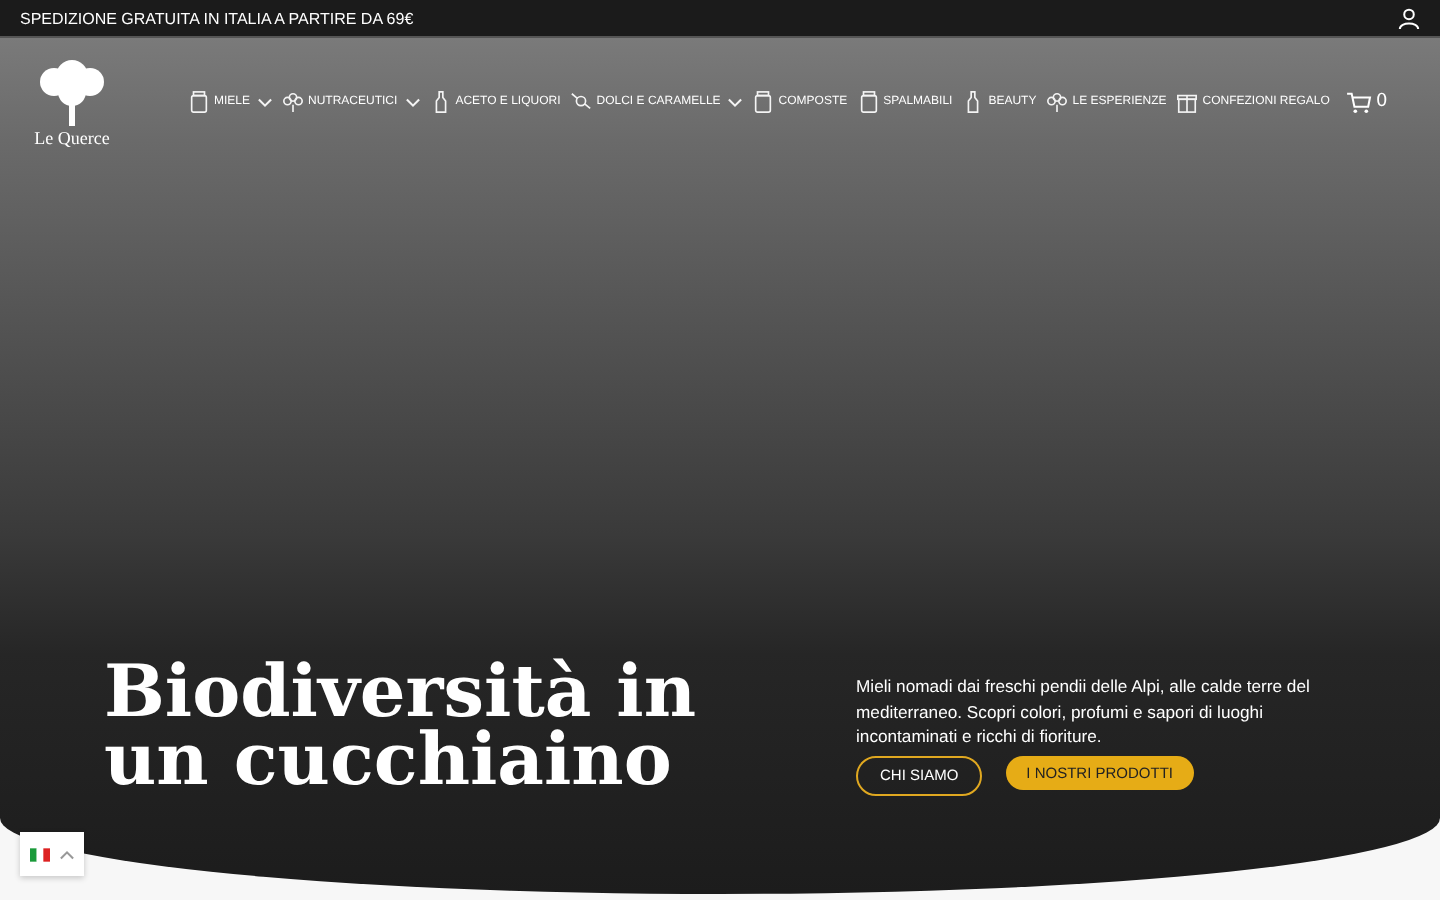  Describe the element at coordinates (67, 854) in the screenshot. I see `caret-icon` at that location.